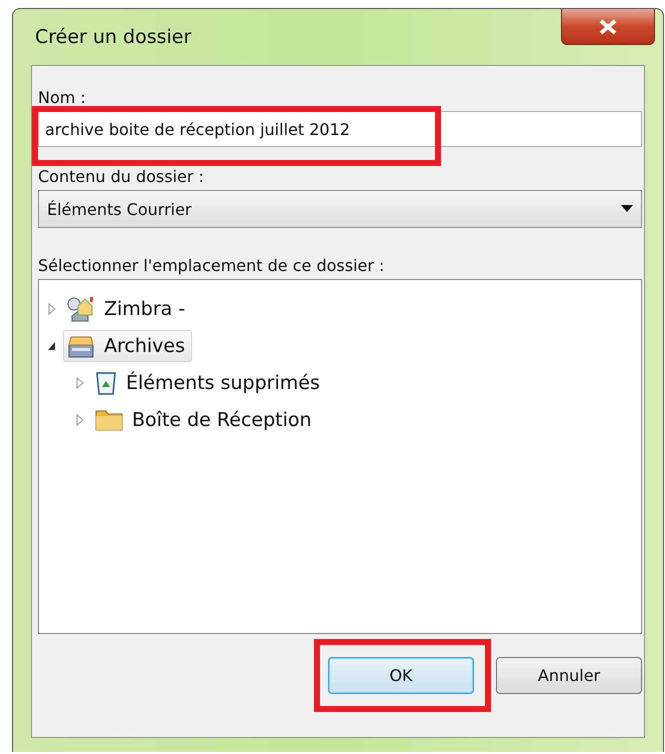  What do you see at coordinates (62, 97) in the screenshot?
I see `field-label: Nom :` at bounding box center [62, 97].